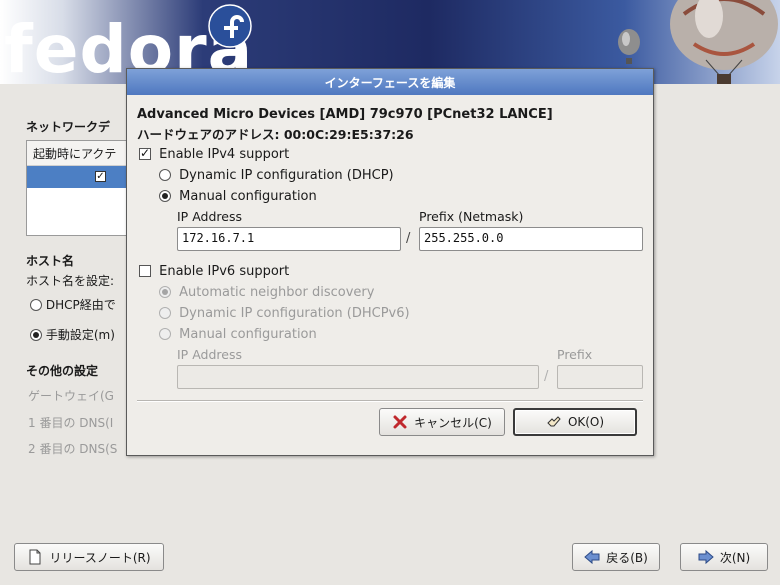  I want to click on hardware-address: ハードウェアのアドレス: 00:0C:29:E5:37:26, so click(275, 134).